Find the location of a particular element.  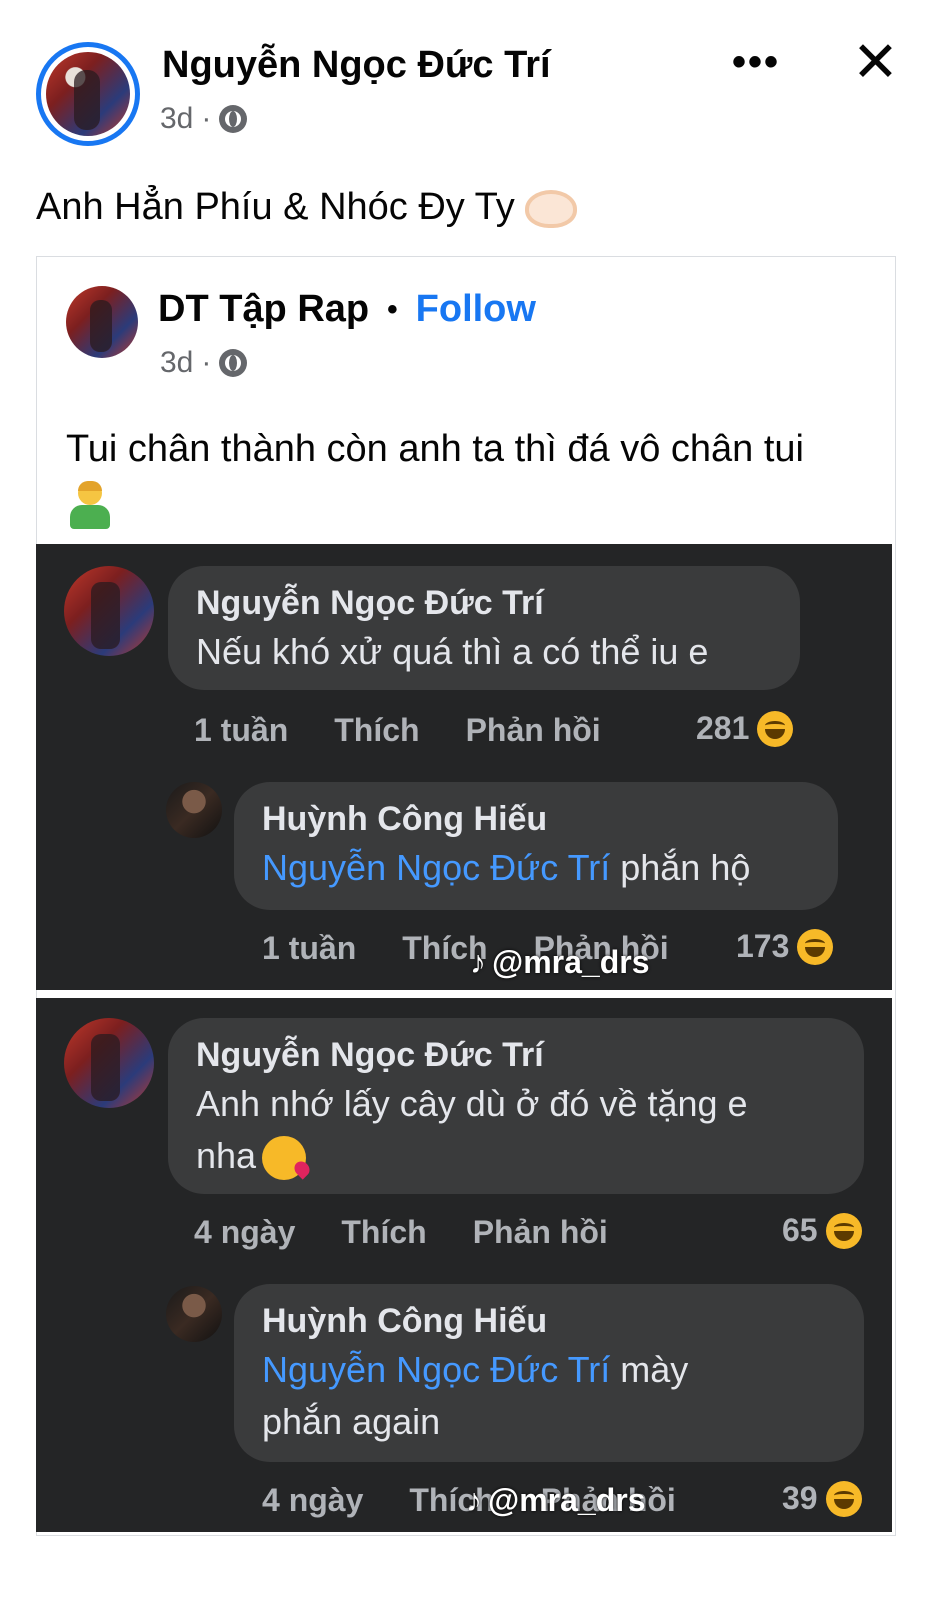

comment-text-line-2: nha is located at coordinates (516, 1156).